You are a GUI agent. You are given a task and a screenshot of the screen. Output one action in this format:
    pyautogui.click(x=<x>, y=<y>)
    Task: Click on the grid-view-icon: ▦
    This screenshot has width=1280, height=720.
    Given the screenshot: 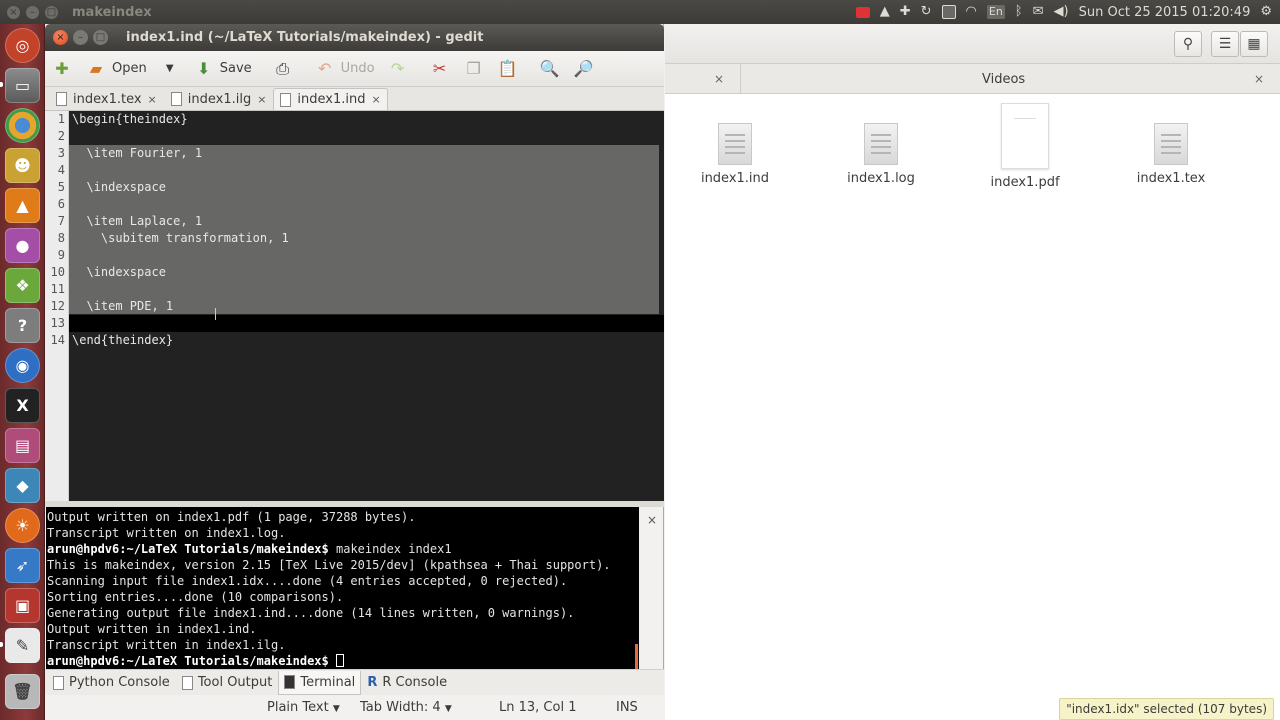 What is the action you would take?
    pyautogui.click(x=1254, y=44)
    